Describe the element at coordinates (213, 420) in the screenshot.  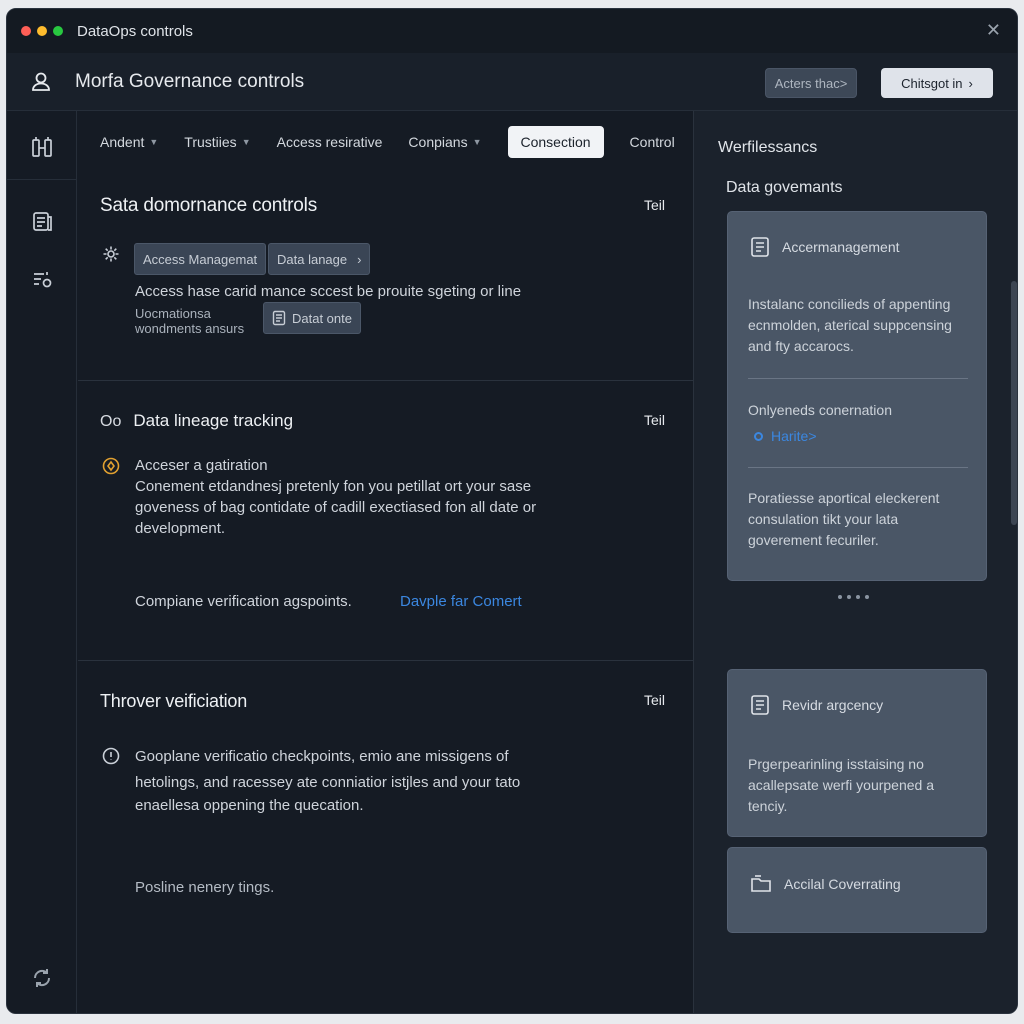
I see `section-title: Data lineage tracking` at that location.